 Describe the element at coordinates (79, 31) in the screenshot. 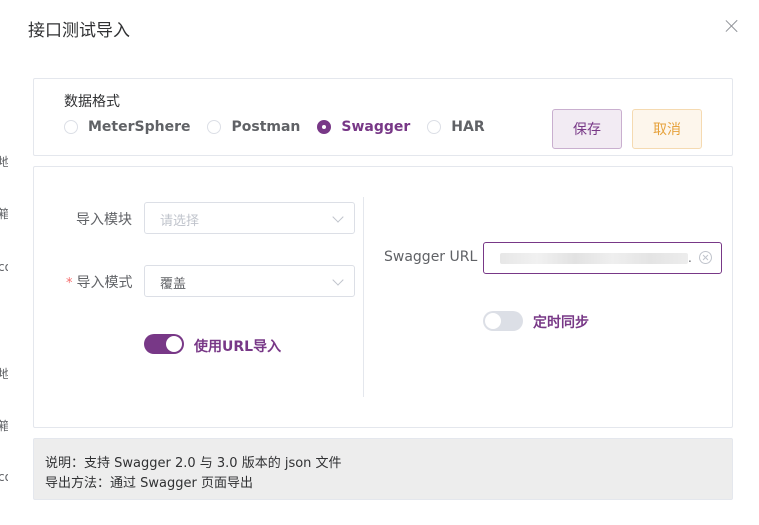

I see `dialog-title: 接口测试导入` at that location.